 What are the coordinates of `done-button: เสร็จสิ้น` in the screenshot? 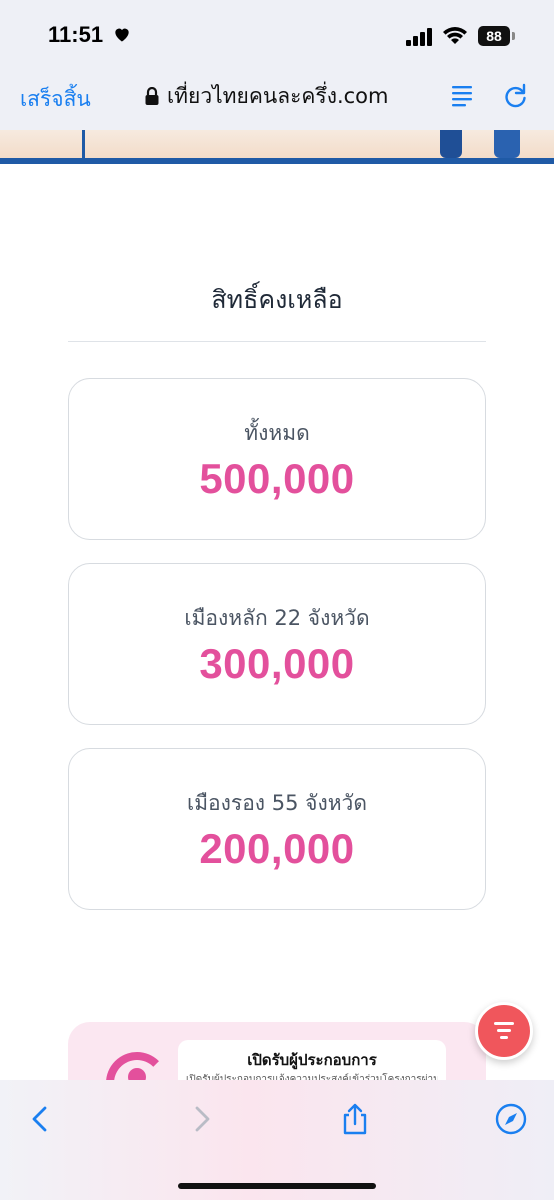 It's located at (55, 99).